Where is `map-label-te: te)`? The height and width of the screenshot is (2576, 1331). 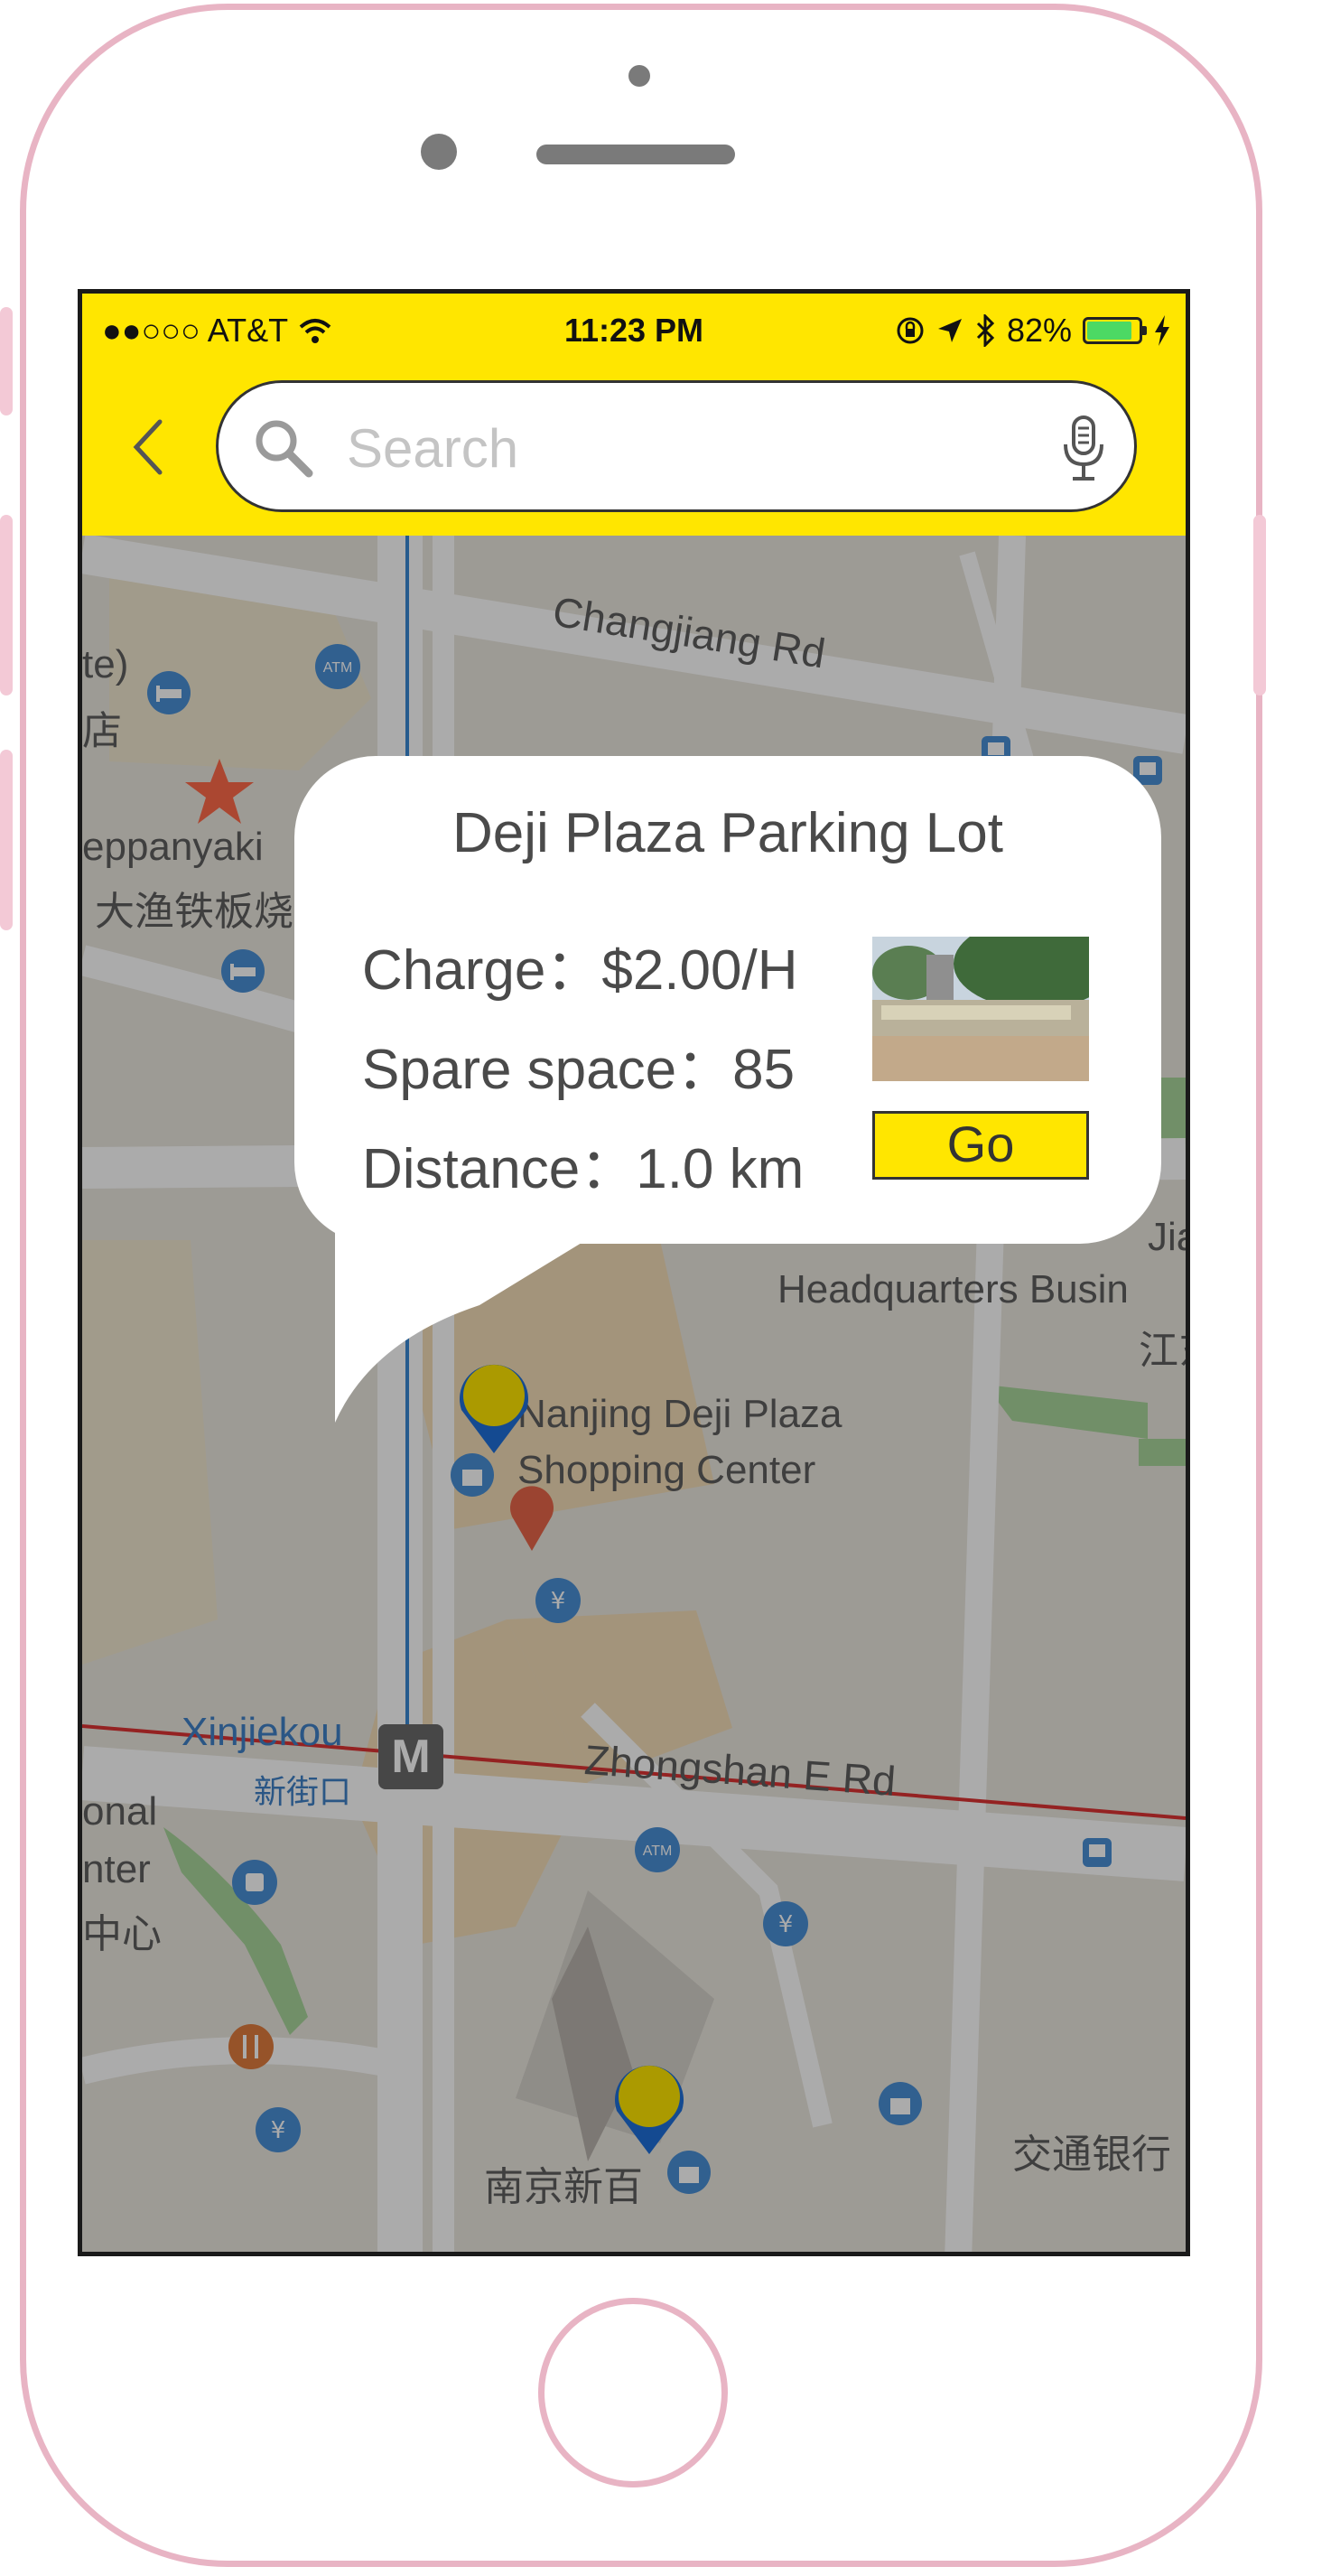 map-label-te: te) is located at coordinates (106, 664).